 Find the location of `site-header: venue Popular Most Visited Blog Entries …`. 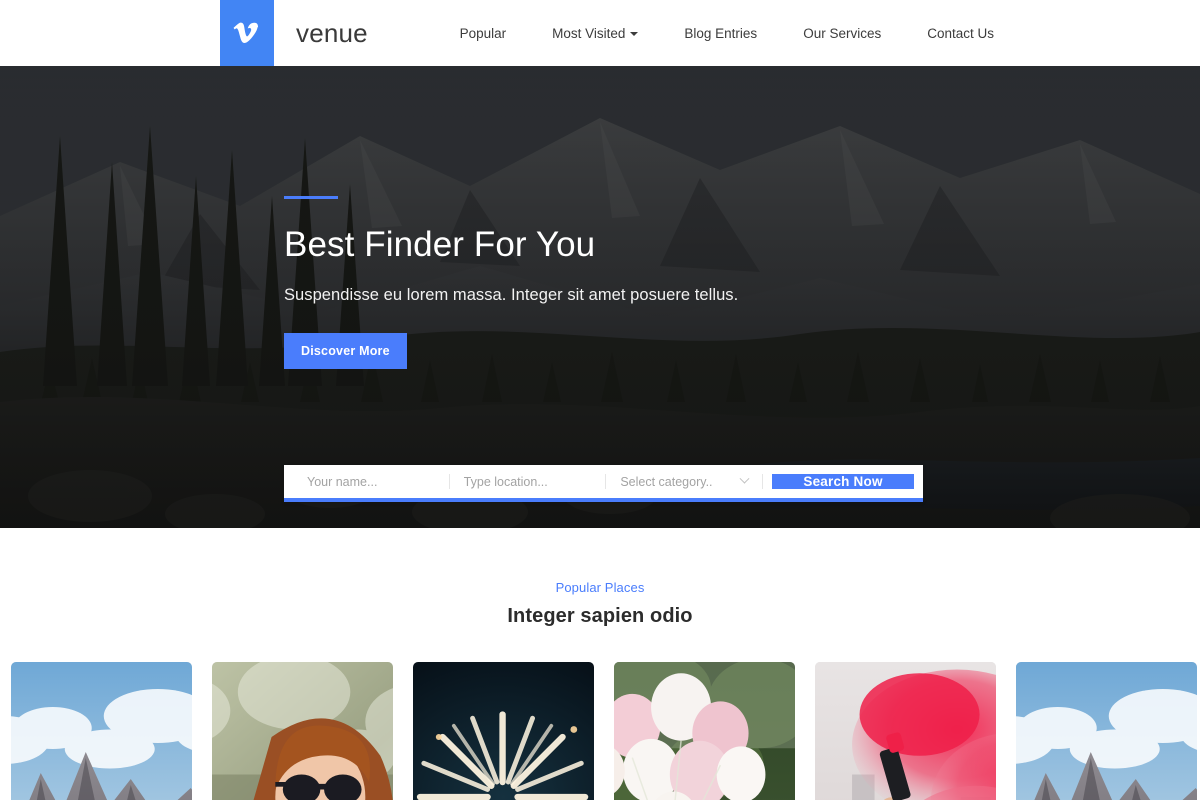

site-header: venue Popular Most Visited Blog Entries … is located at coordinates (600, 33).